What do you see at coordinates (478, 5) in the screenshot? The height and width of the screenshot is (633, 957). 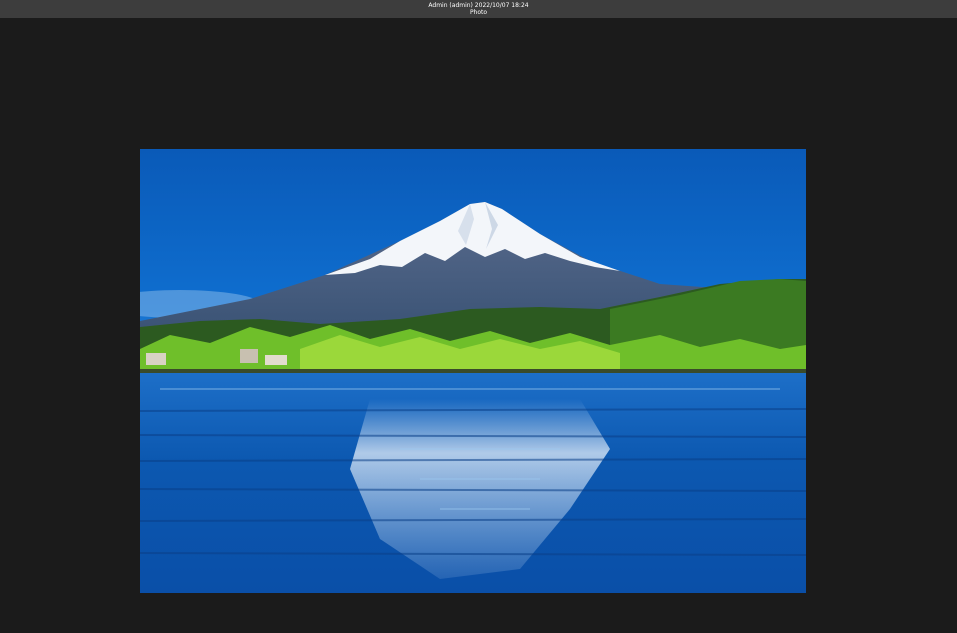 I see `image-author-timestamp: Admin (admin) 2022/10/07 18:24` at bounding box center [478, 5].